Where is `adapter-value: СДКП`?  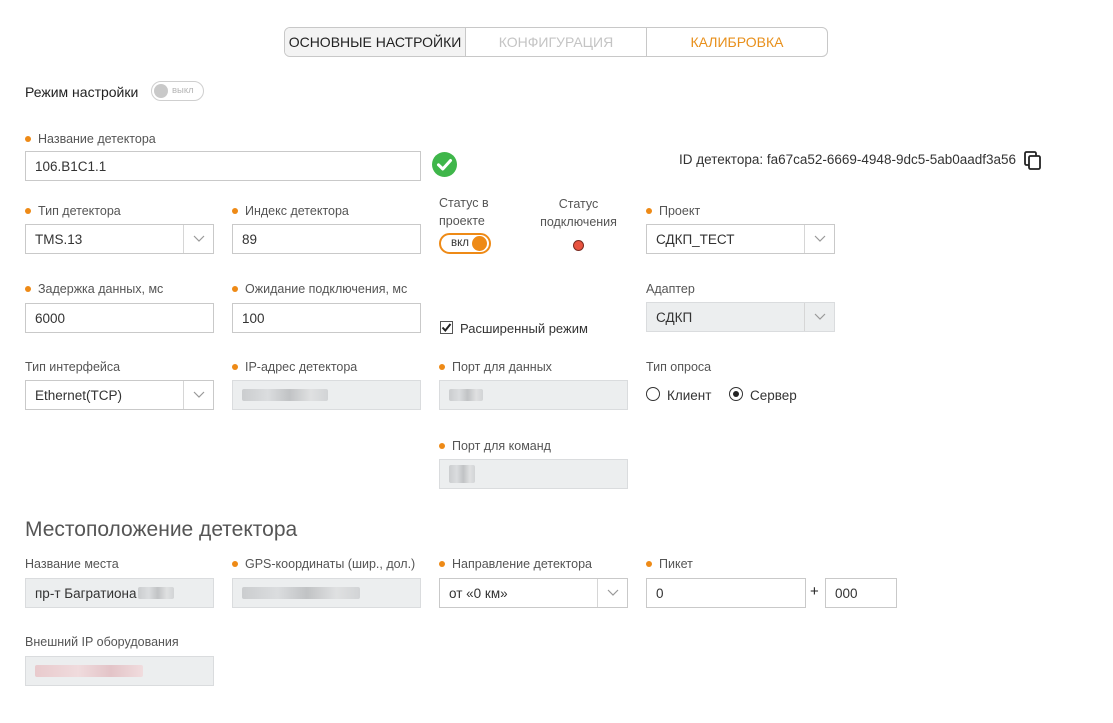 adapter-value: СДКП is located at coordinates (674, 317).